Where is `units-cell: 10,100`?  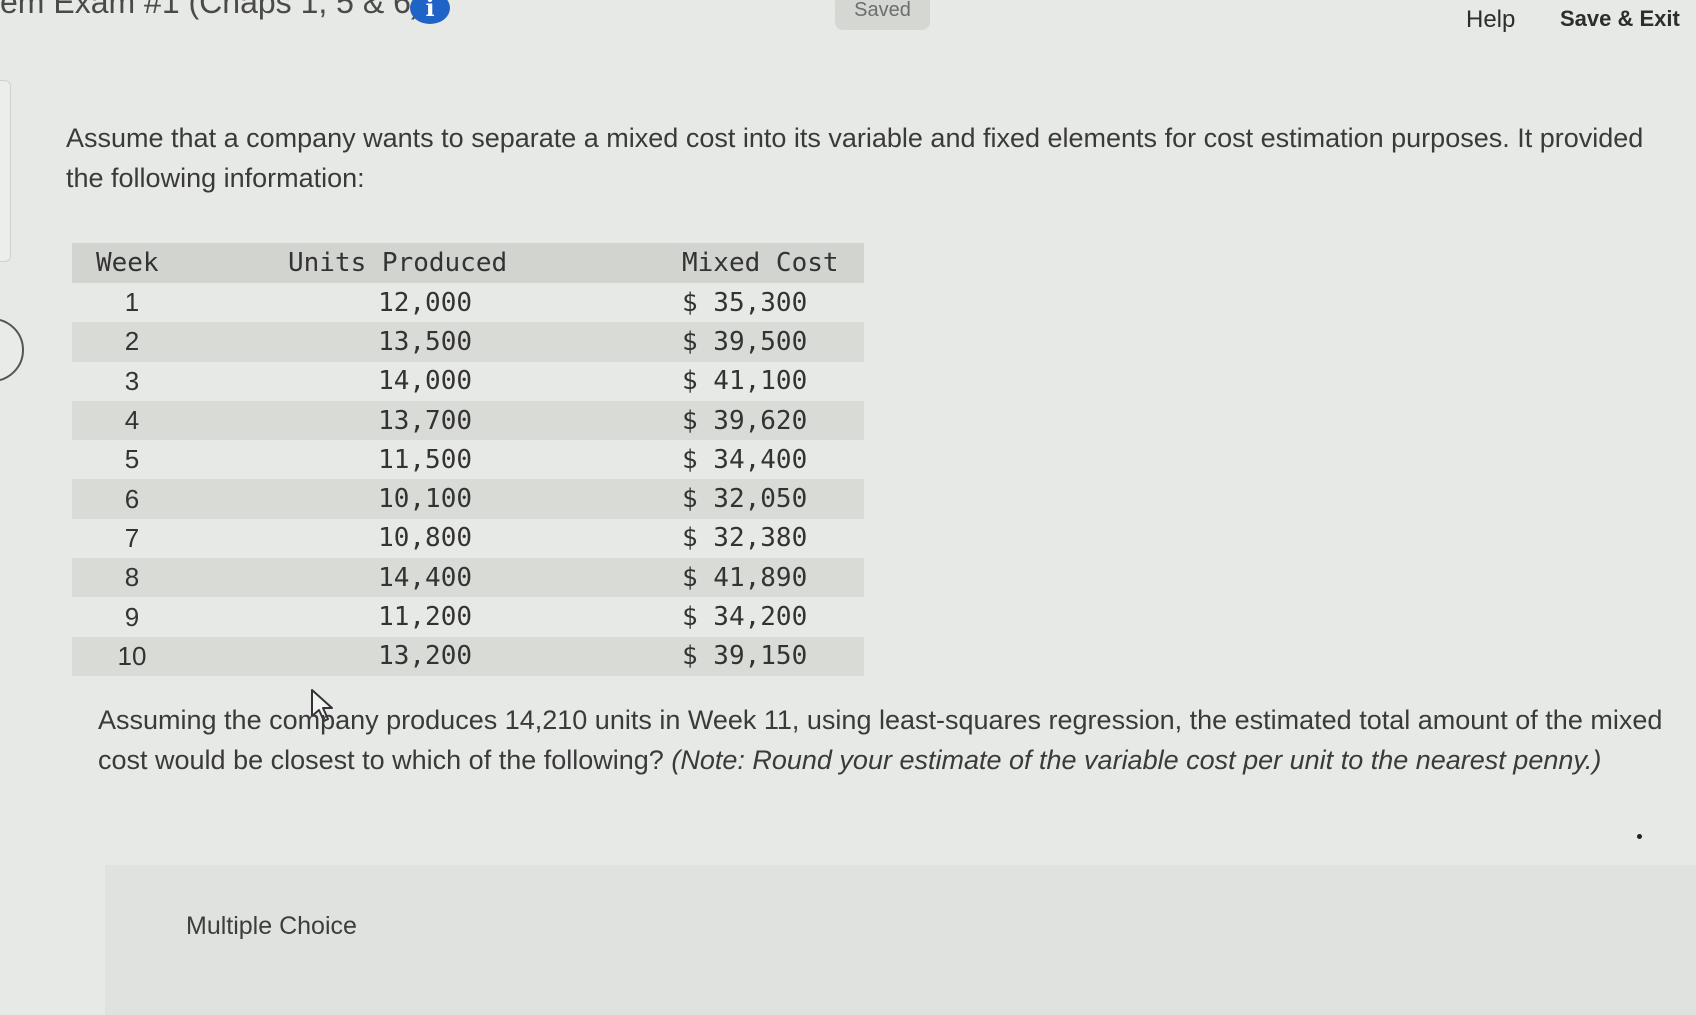
units-cell: 10,100 is located at coordinates (425, 499).